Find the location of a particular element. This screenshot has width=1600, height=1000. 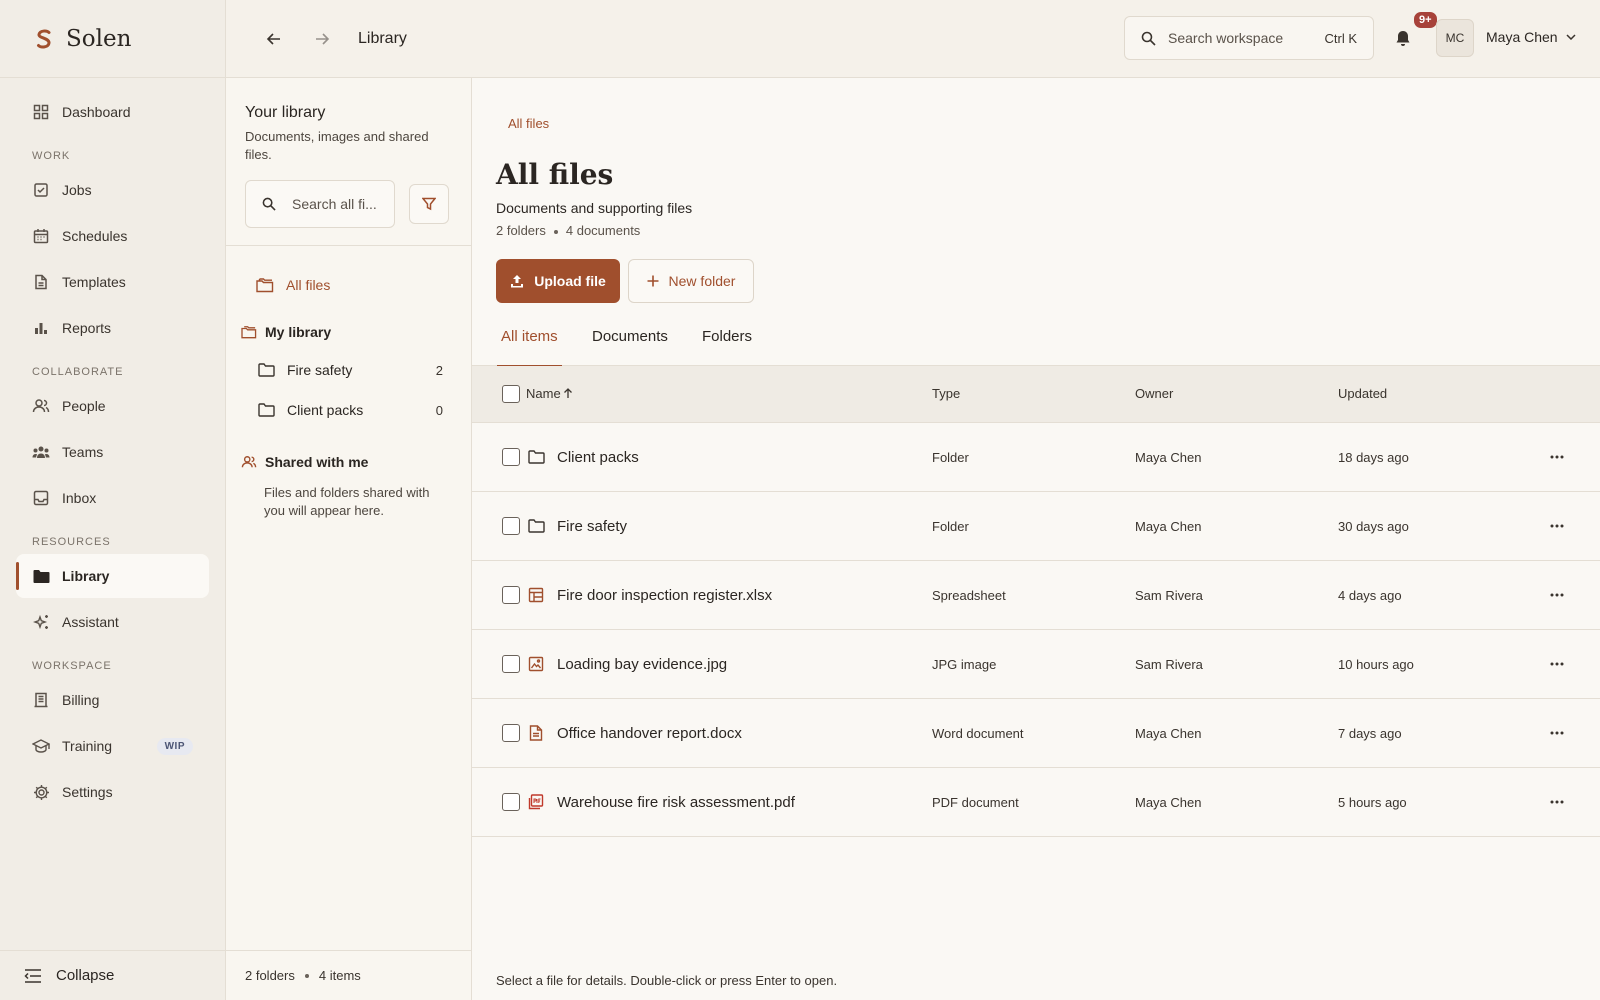

sidebar-item-dashboard: Dashboard is located at coordinates (112, 112).